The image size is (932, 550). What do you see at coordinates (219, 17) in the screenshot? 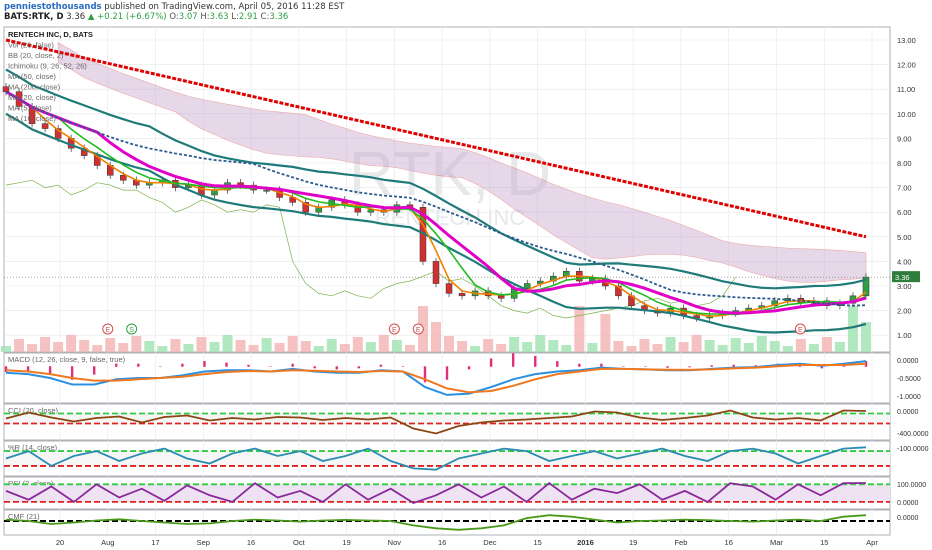
I see `high-value: 3.63` at bounding box center [219, 17].